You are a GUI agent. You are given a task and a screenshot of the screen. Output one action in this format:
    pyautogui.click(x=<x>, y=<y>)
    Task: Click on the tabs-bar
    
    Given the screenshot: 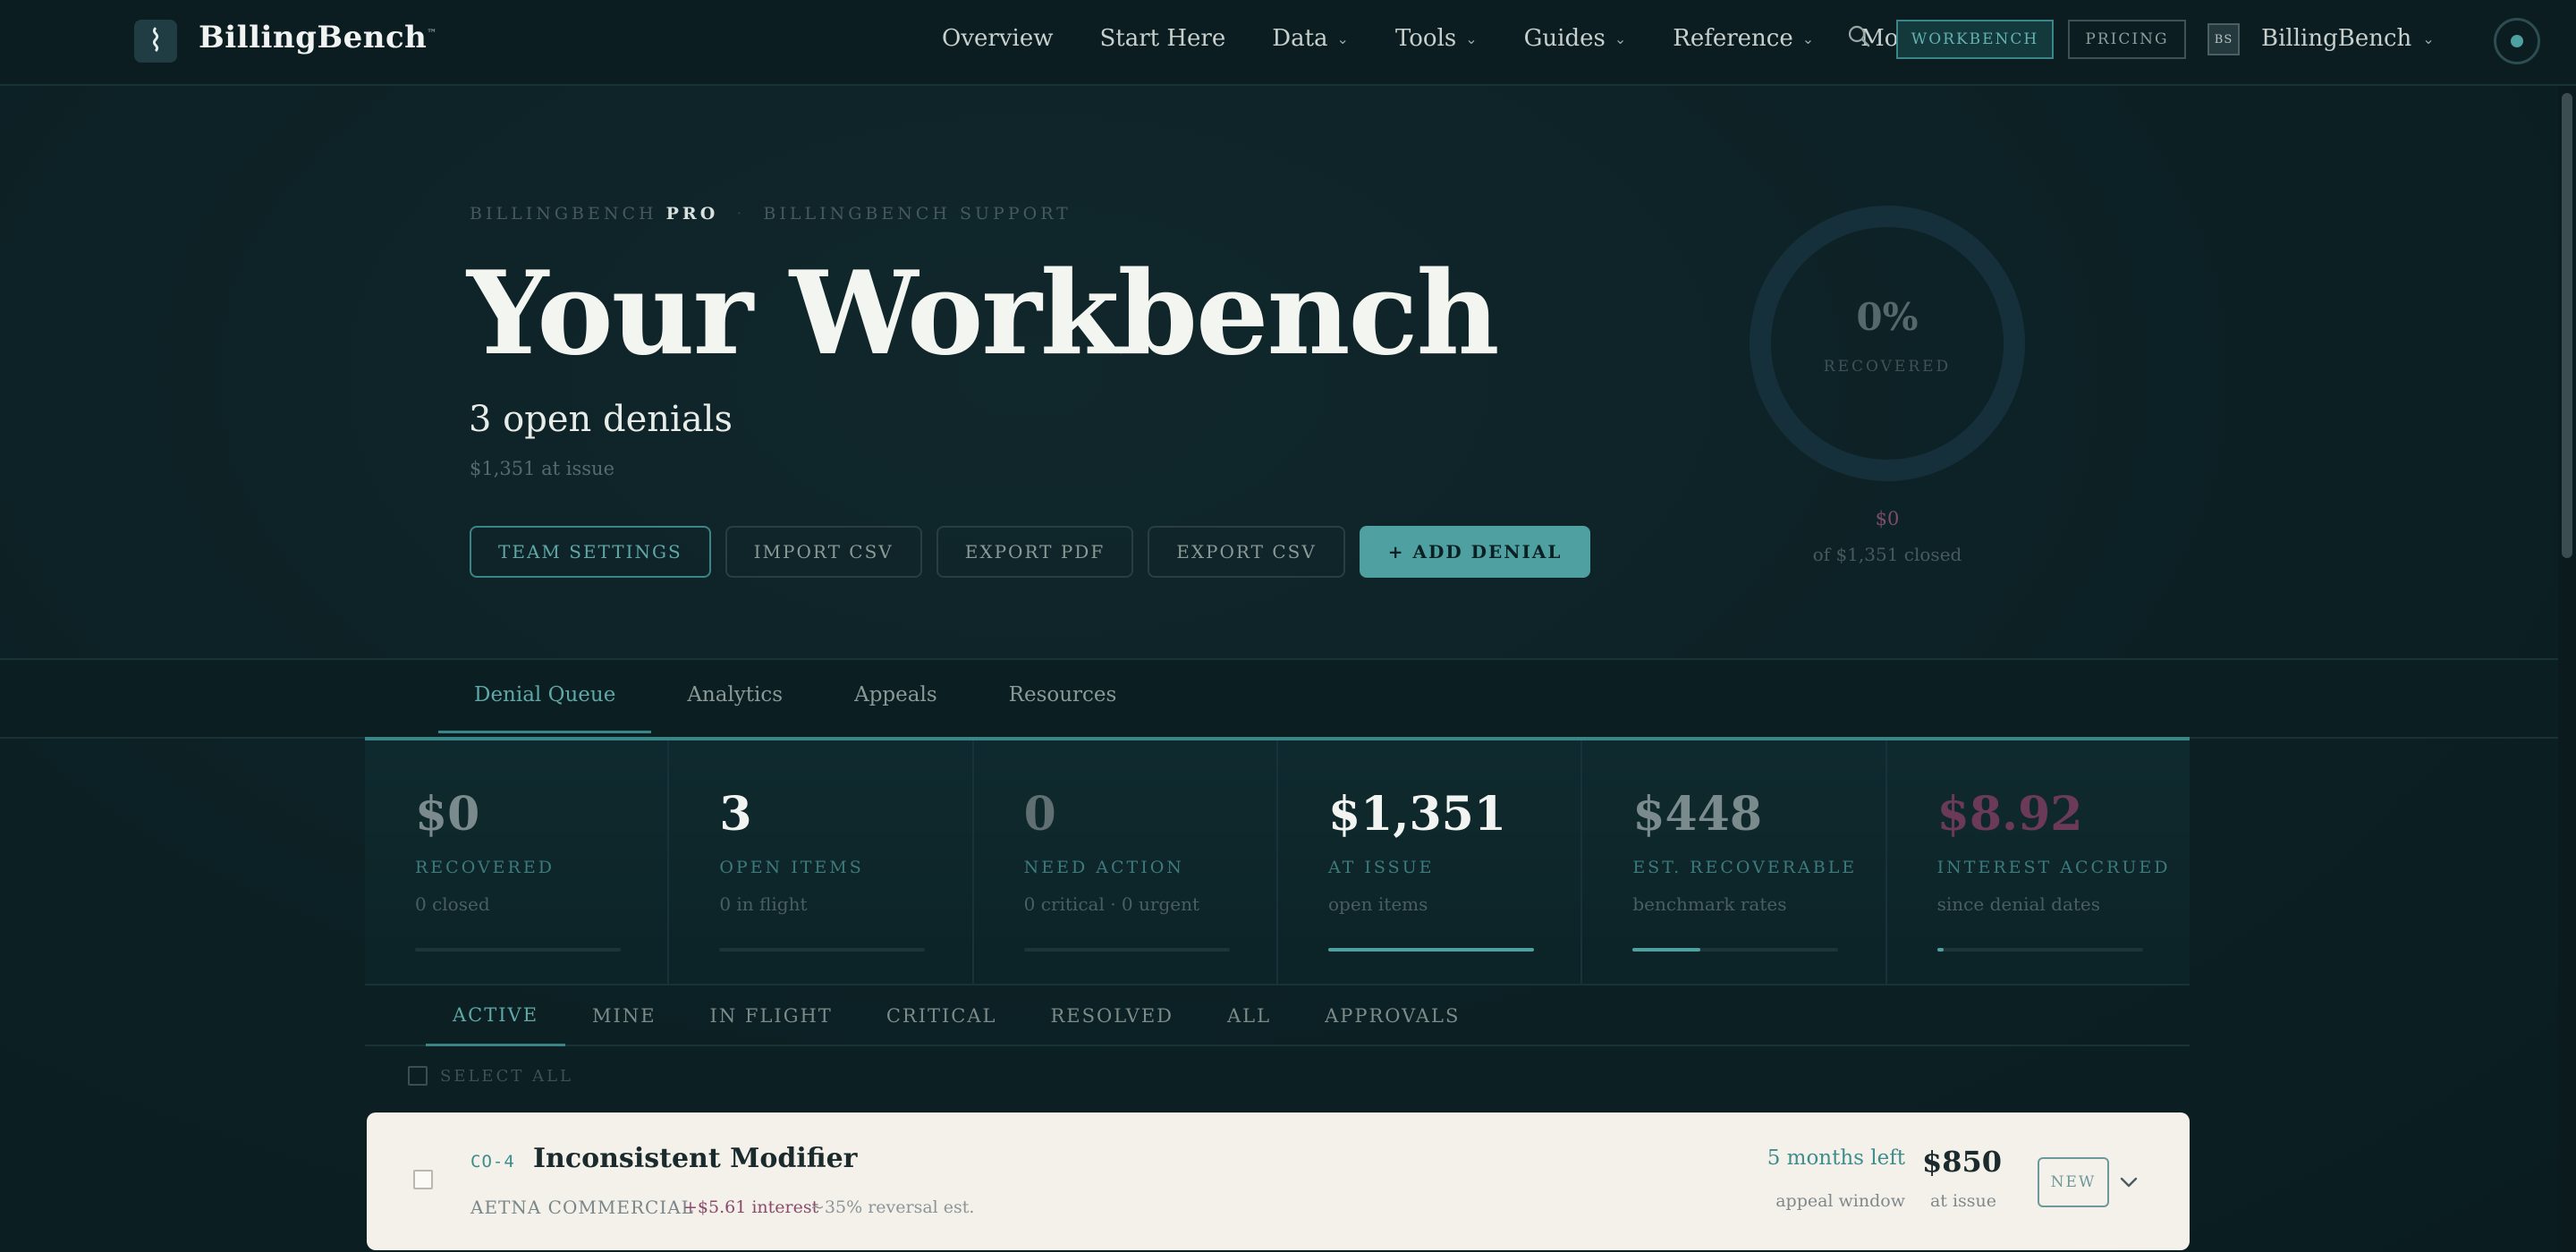 What is the action you would take?
    pyautogui.click(x=1279, y=698)
    